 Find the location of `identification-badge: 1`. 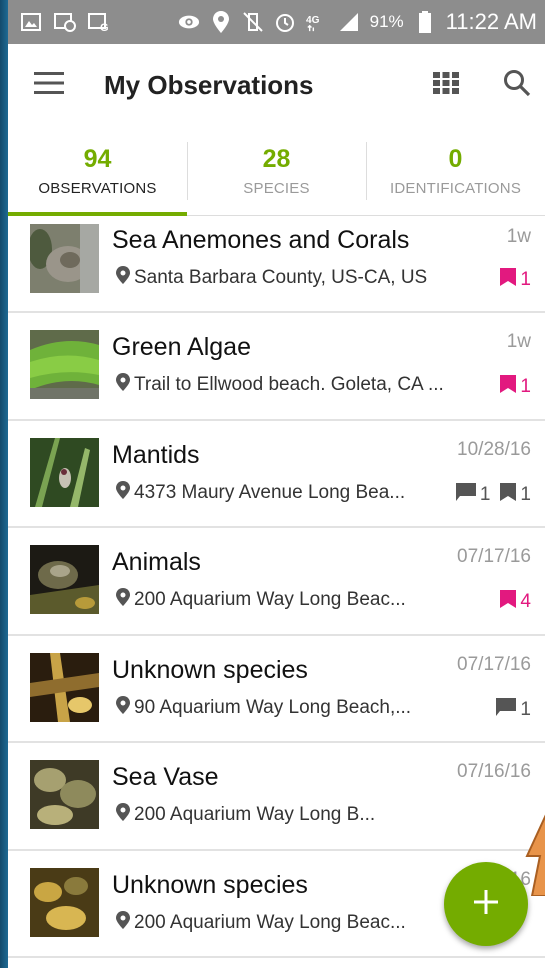

identification-badge: 1 is located at coordinates (515, 494).